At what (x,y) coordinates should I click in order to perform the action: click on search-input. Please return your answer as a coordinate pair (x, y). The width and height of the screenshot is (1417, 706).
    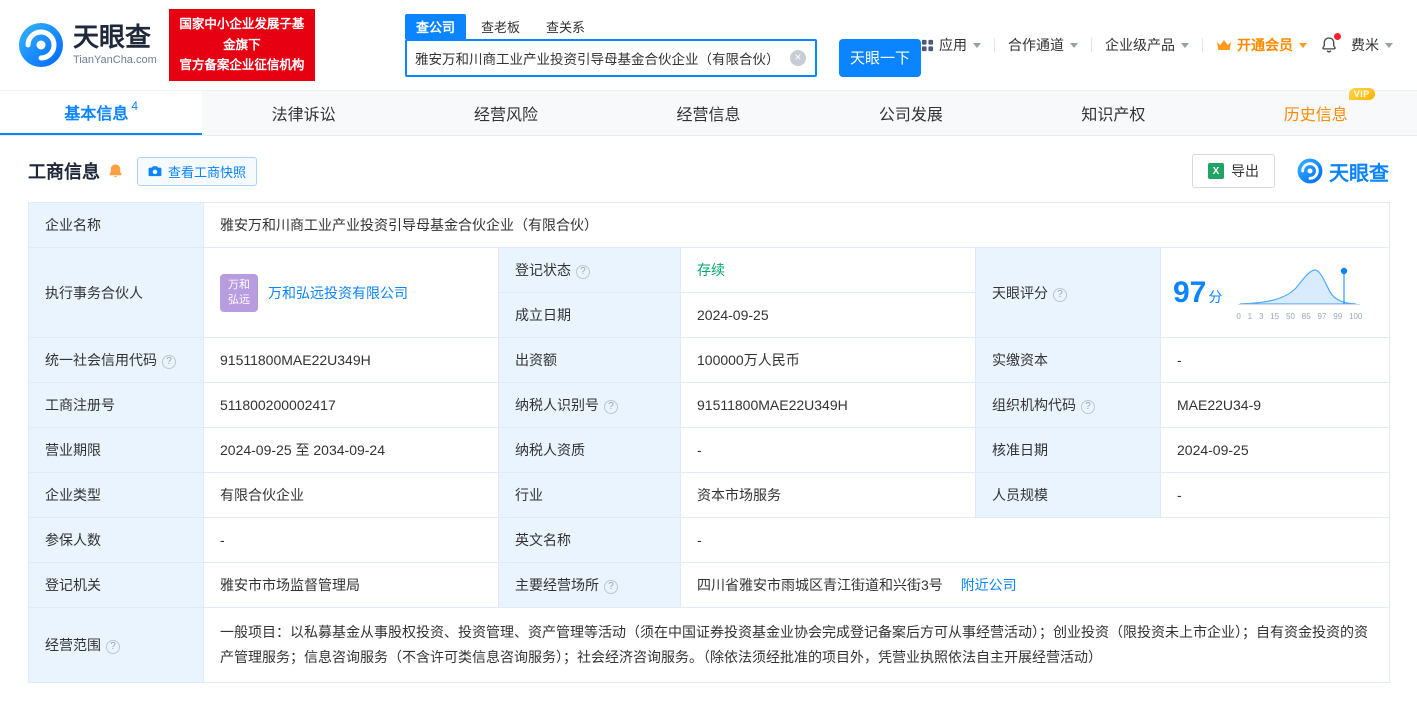
    Looking at the image, I should click on (598, 57).